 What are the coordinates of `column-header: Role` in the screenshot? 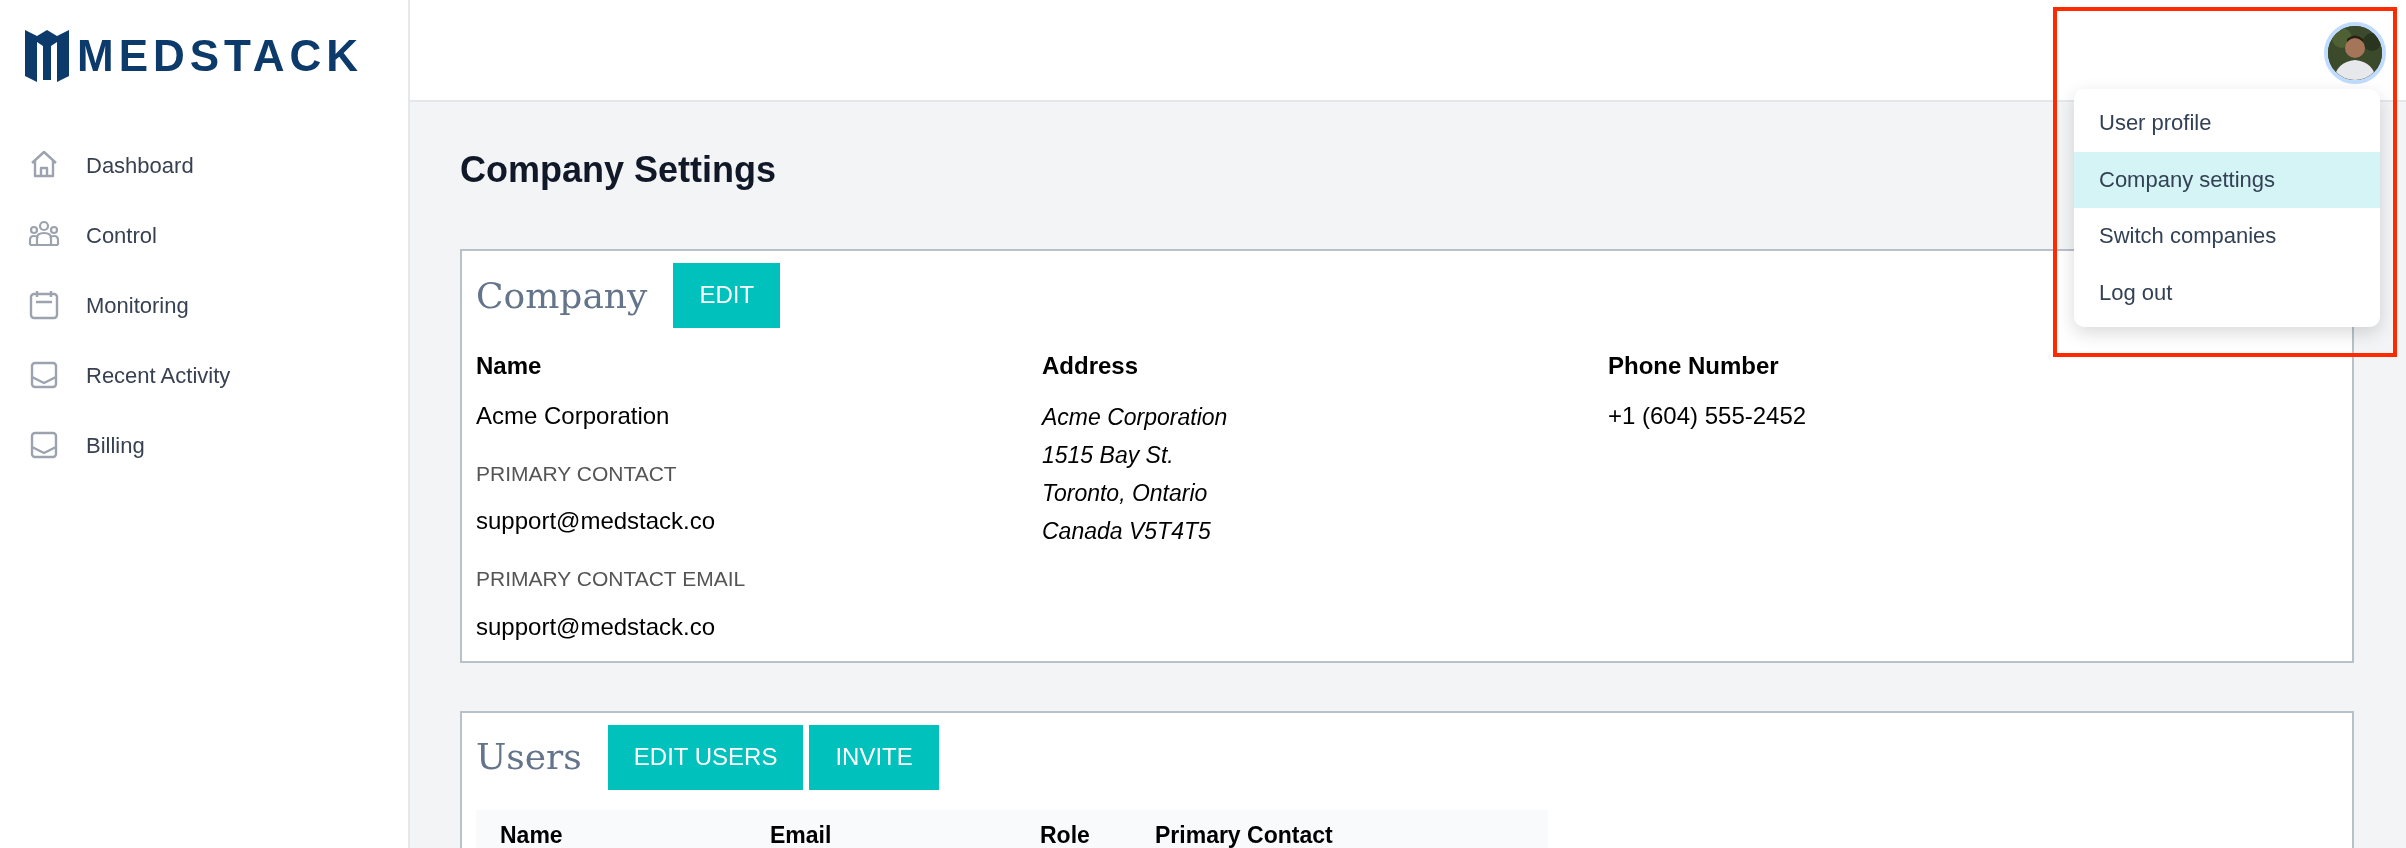 It's located at (1065, 835).